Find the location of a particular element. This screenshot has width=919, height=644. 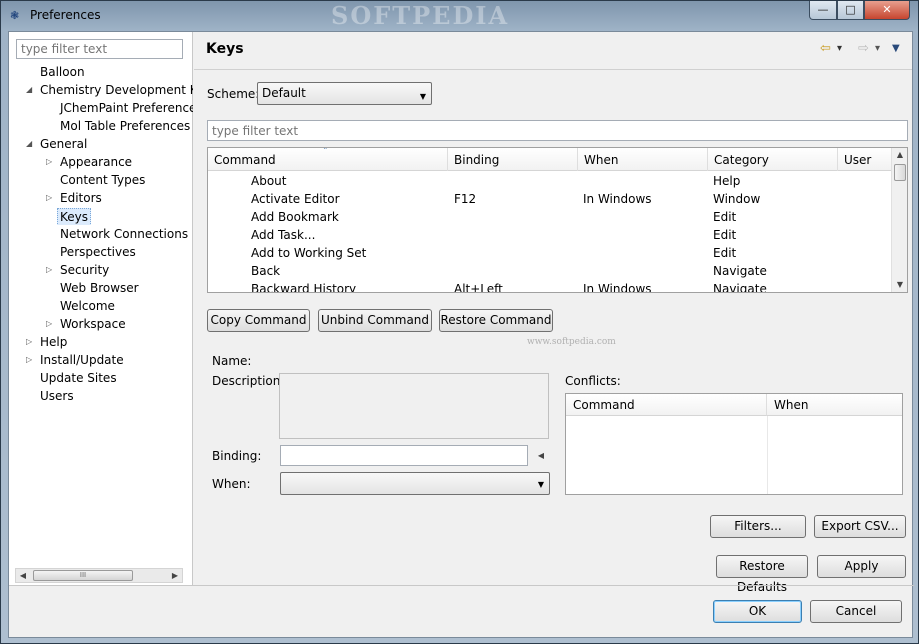

scroll-thumb: III is located at coordinates (83, 575).